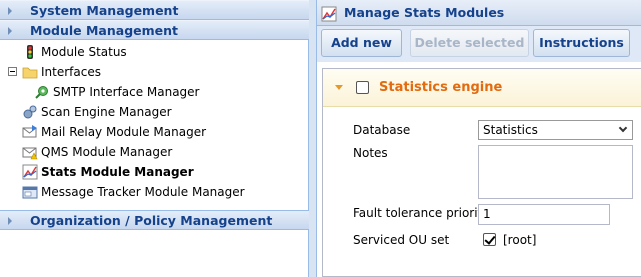 The height and width of the screenshot is (277, 641). I want to click on fault-tolerance-input: 1, so click(544, 214).